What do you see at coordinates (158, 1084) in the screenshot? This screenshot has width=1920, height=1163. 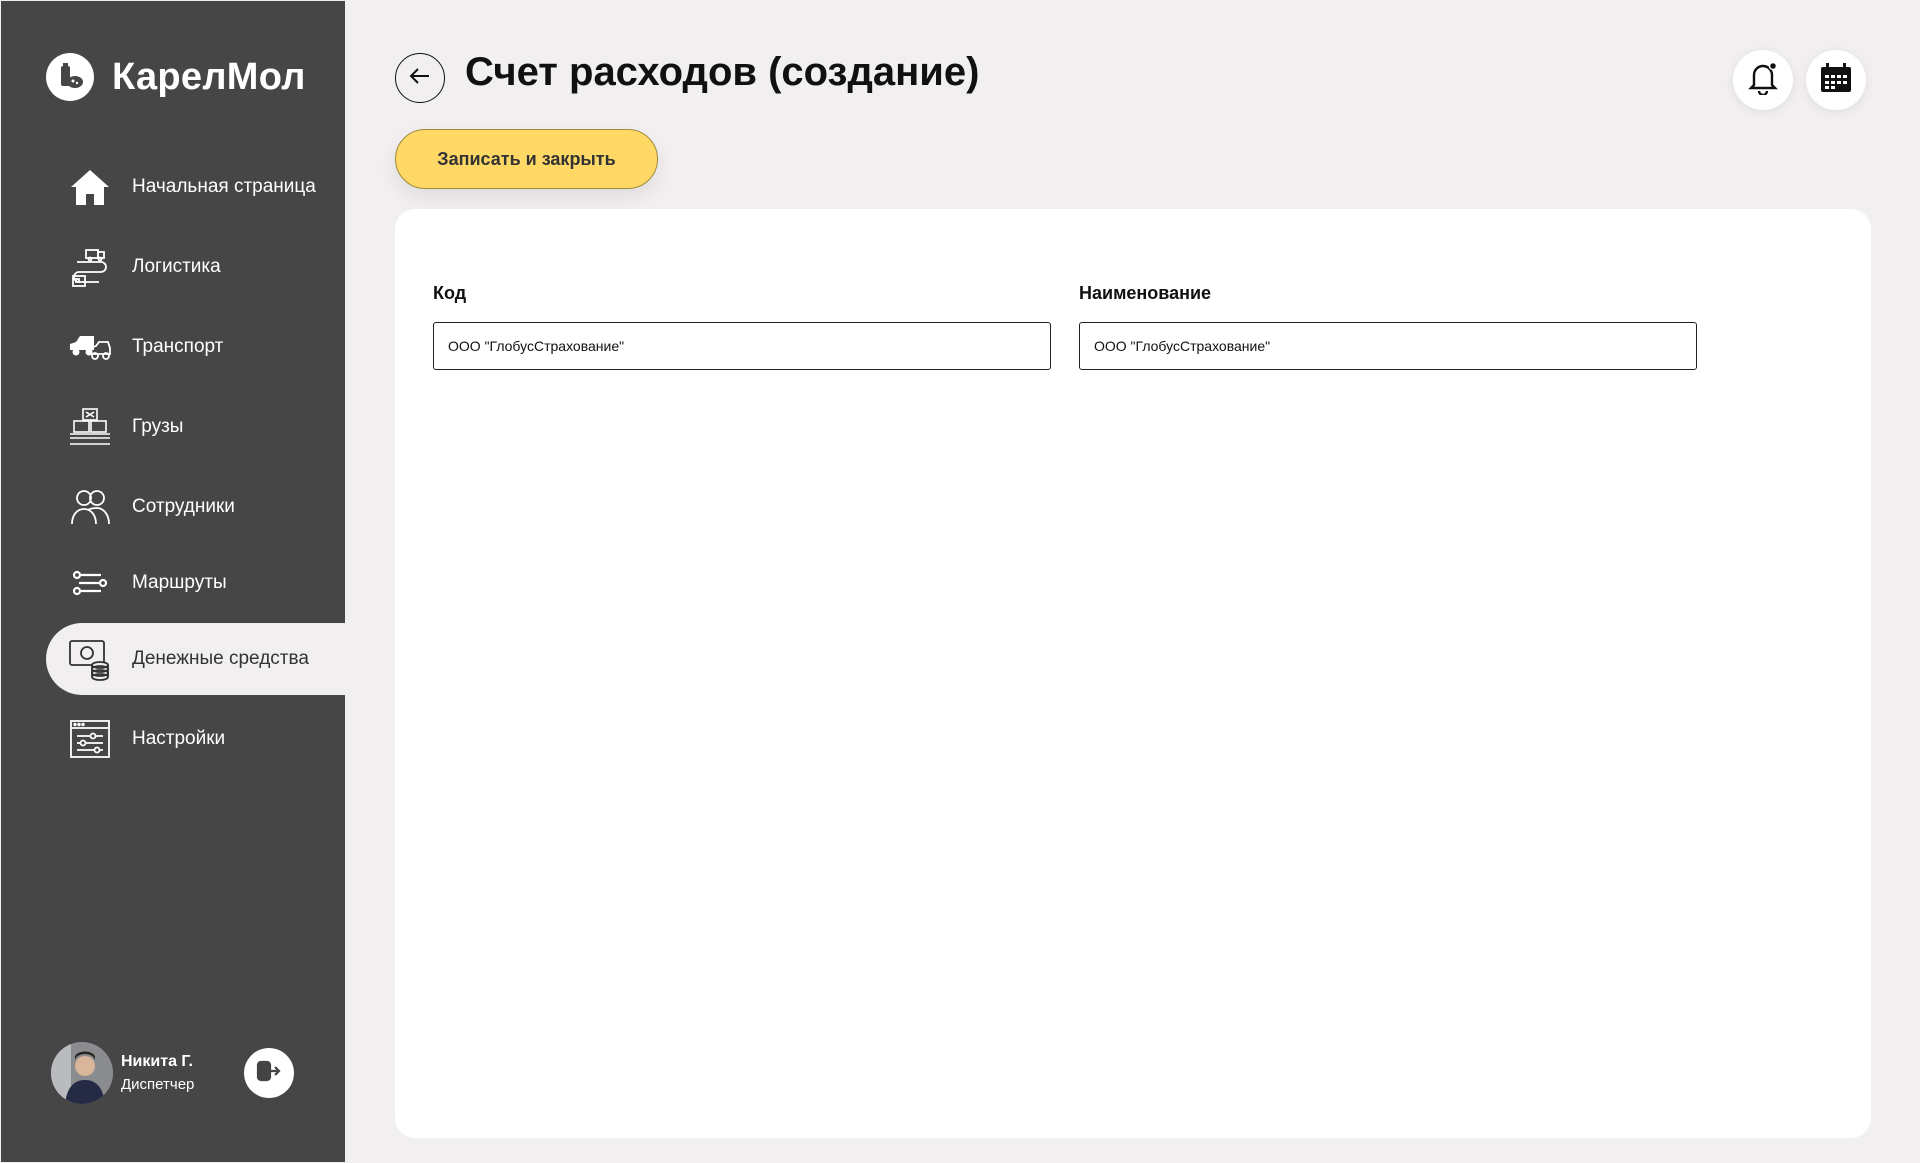 I see `user-role: Диспетчер` at bounding box center [158, 1084].